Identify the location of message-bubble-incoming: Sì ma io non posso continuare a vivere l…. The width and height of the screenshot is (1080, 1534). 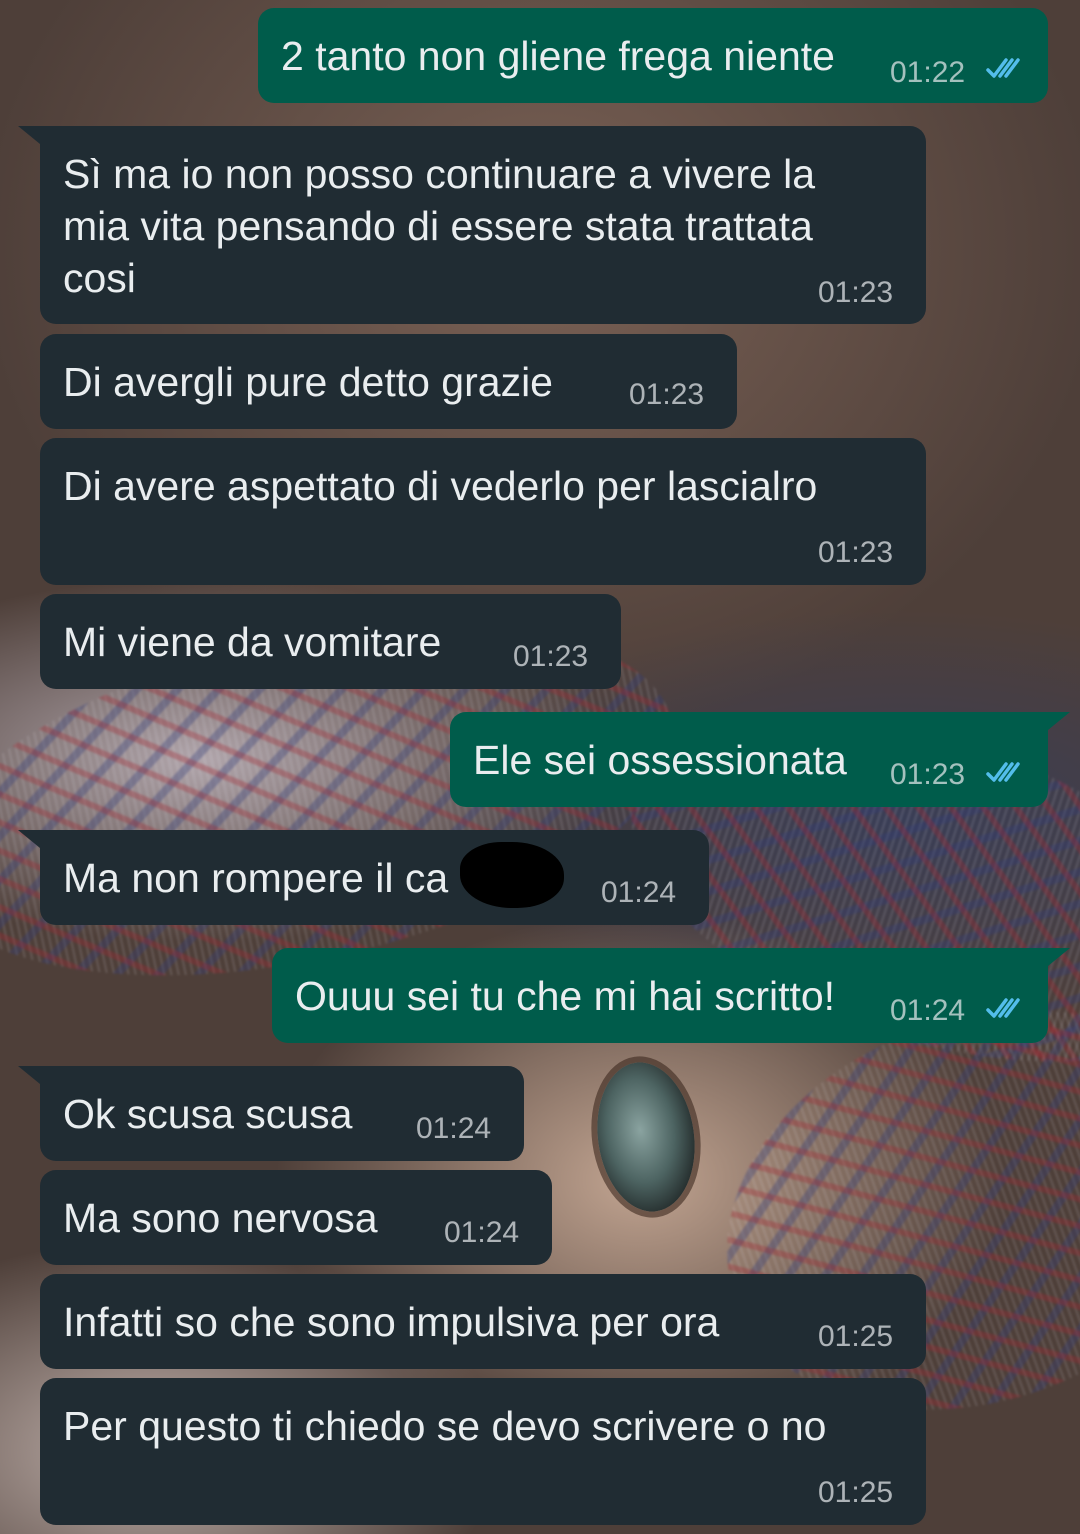
(483, 225).